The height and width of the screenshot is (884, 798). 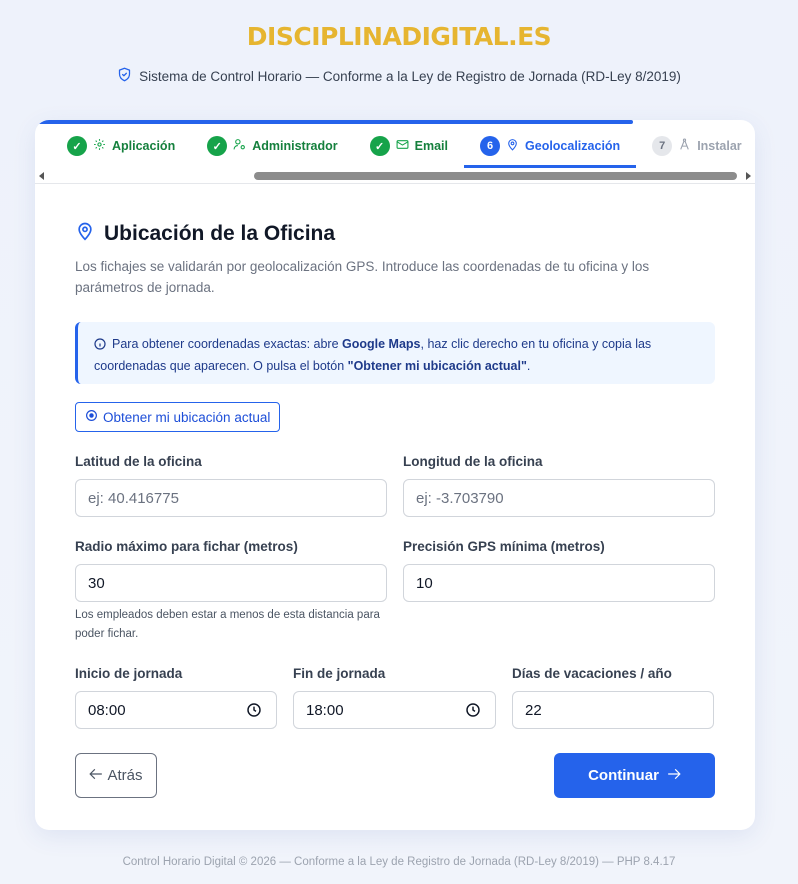 What do you see at coordinates (176, 710) in the screenshot?
I see `start-time-field: 08:00` at bounding box center [176, 710].